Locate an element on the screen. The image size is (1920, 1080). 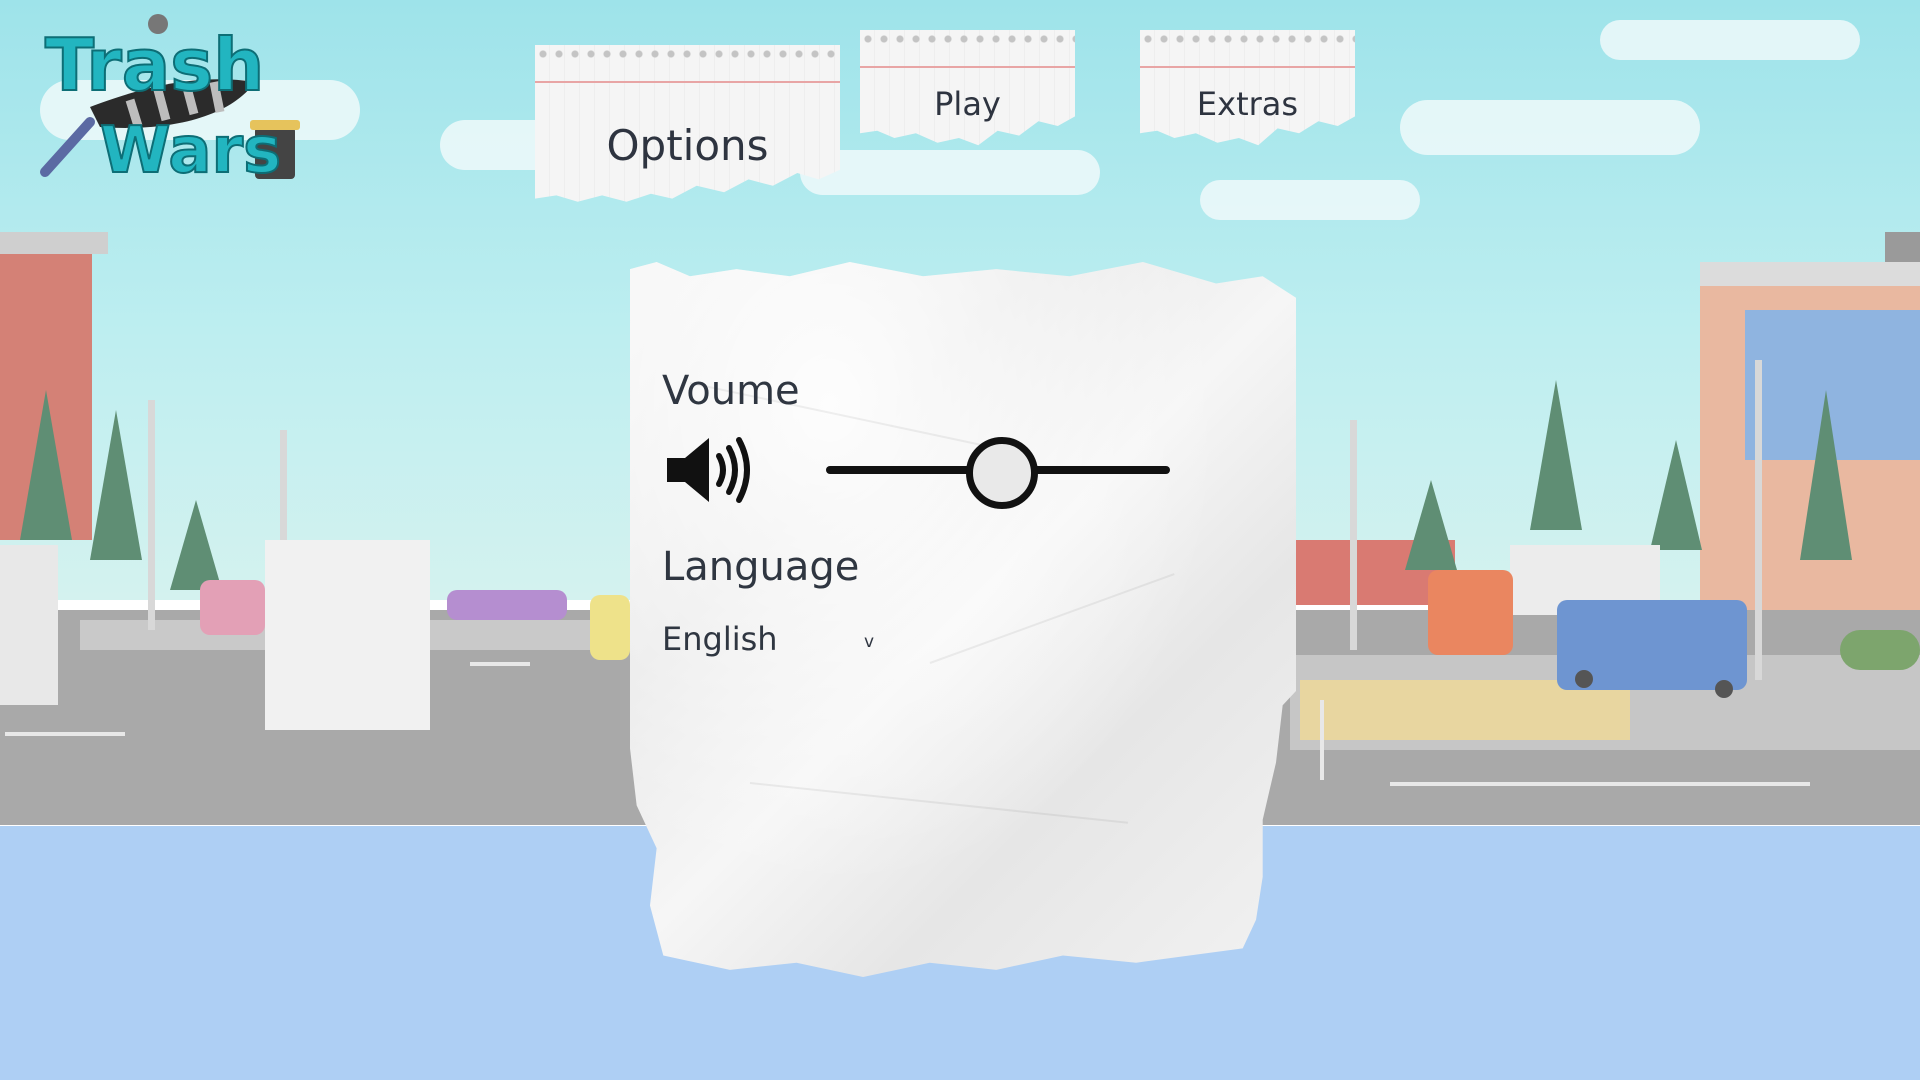
tab-extras-label: Extras is located at coordinates (1247, 104).